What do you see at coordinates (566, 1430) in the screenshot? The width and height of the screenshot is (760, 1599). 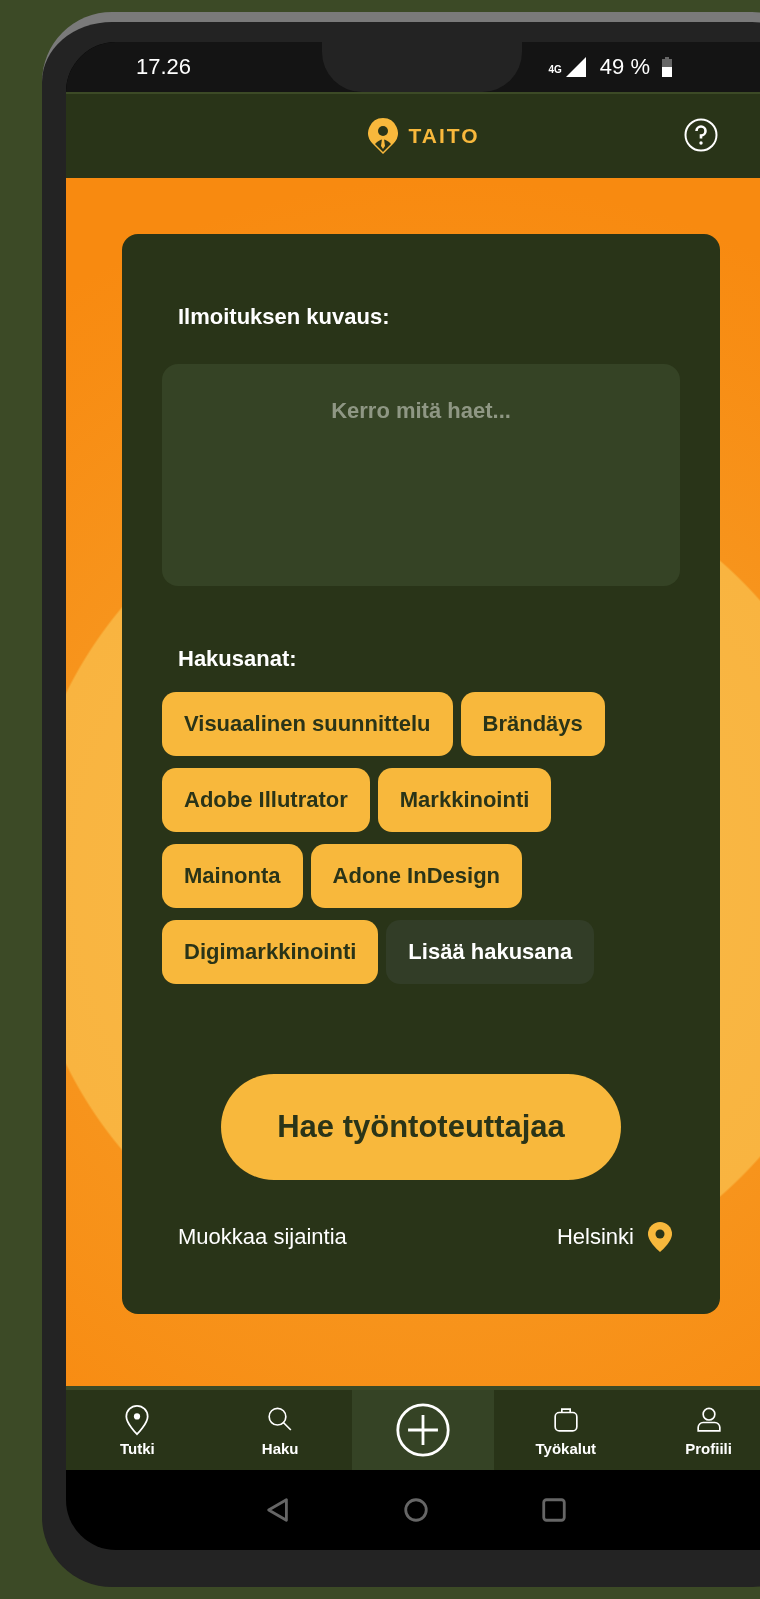 I see `nav-tab: Työkalut` at bounding box center [566, 1430].